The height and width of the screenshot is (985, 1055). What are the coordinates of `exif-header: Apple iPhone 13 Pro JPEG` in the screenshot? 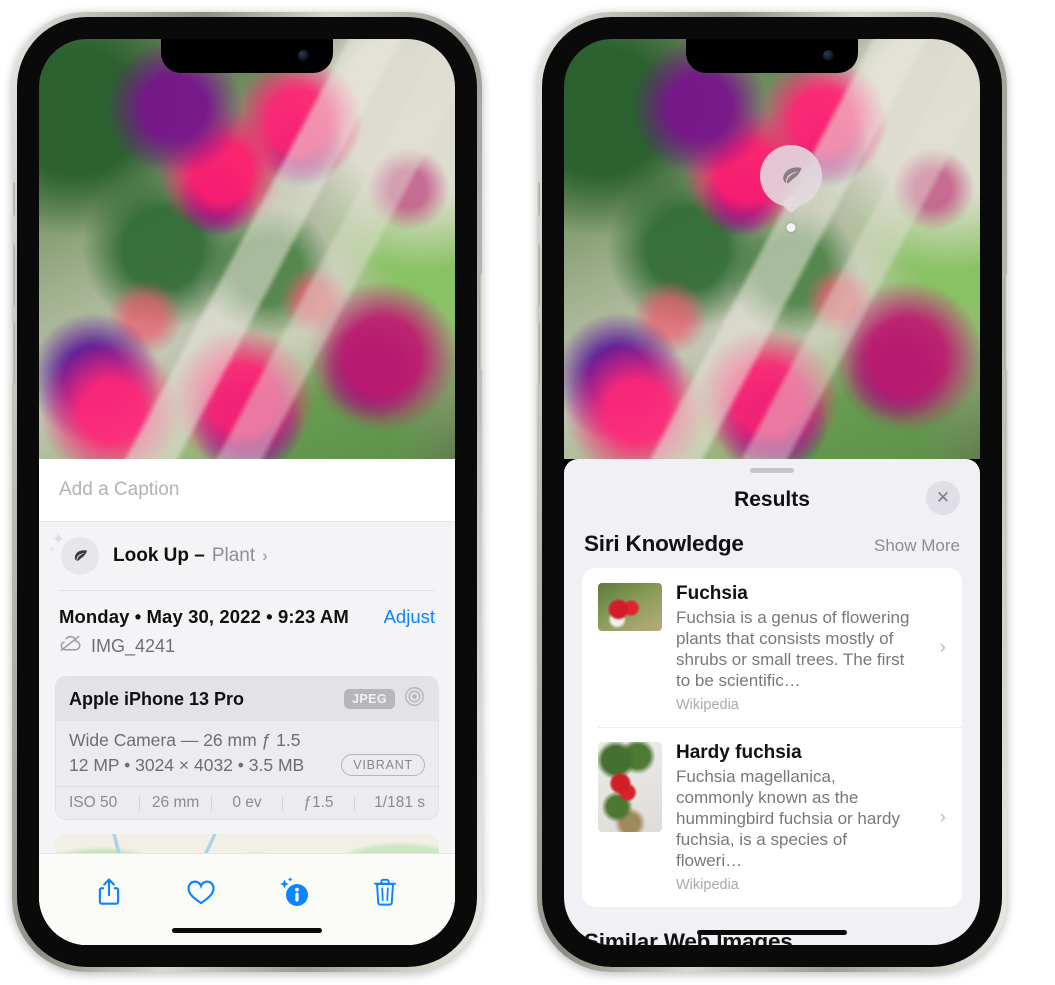 It's located at (247, 699).